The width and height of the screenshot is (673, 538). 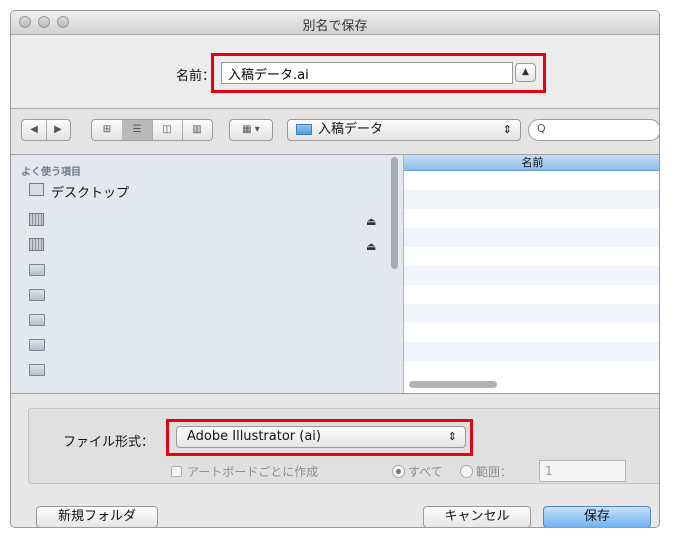 I want to click on radio-all, so click(x=398, y=471).